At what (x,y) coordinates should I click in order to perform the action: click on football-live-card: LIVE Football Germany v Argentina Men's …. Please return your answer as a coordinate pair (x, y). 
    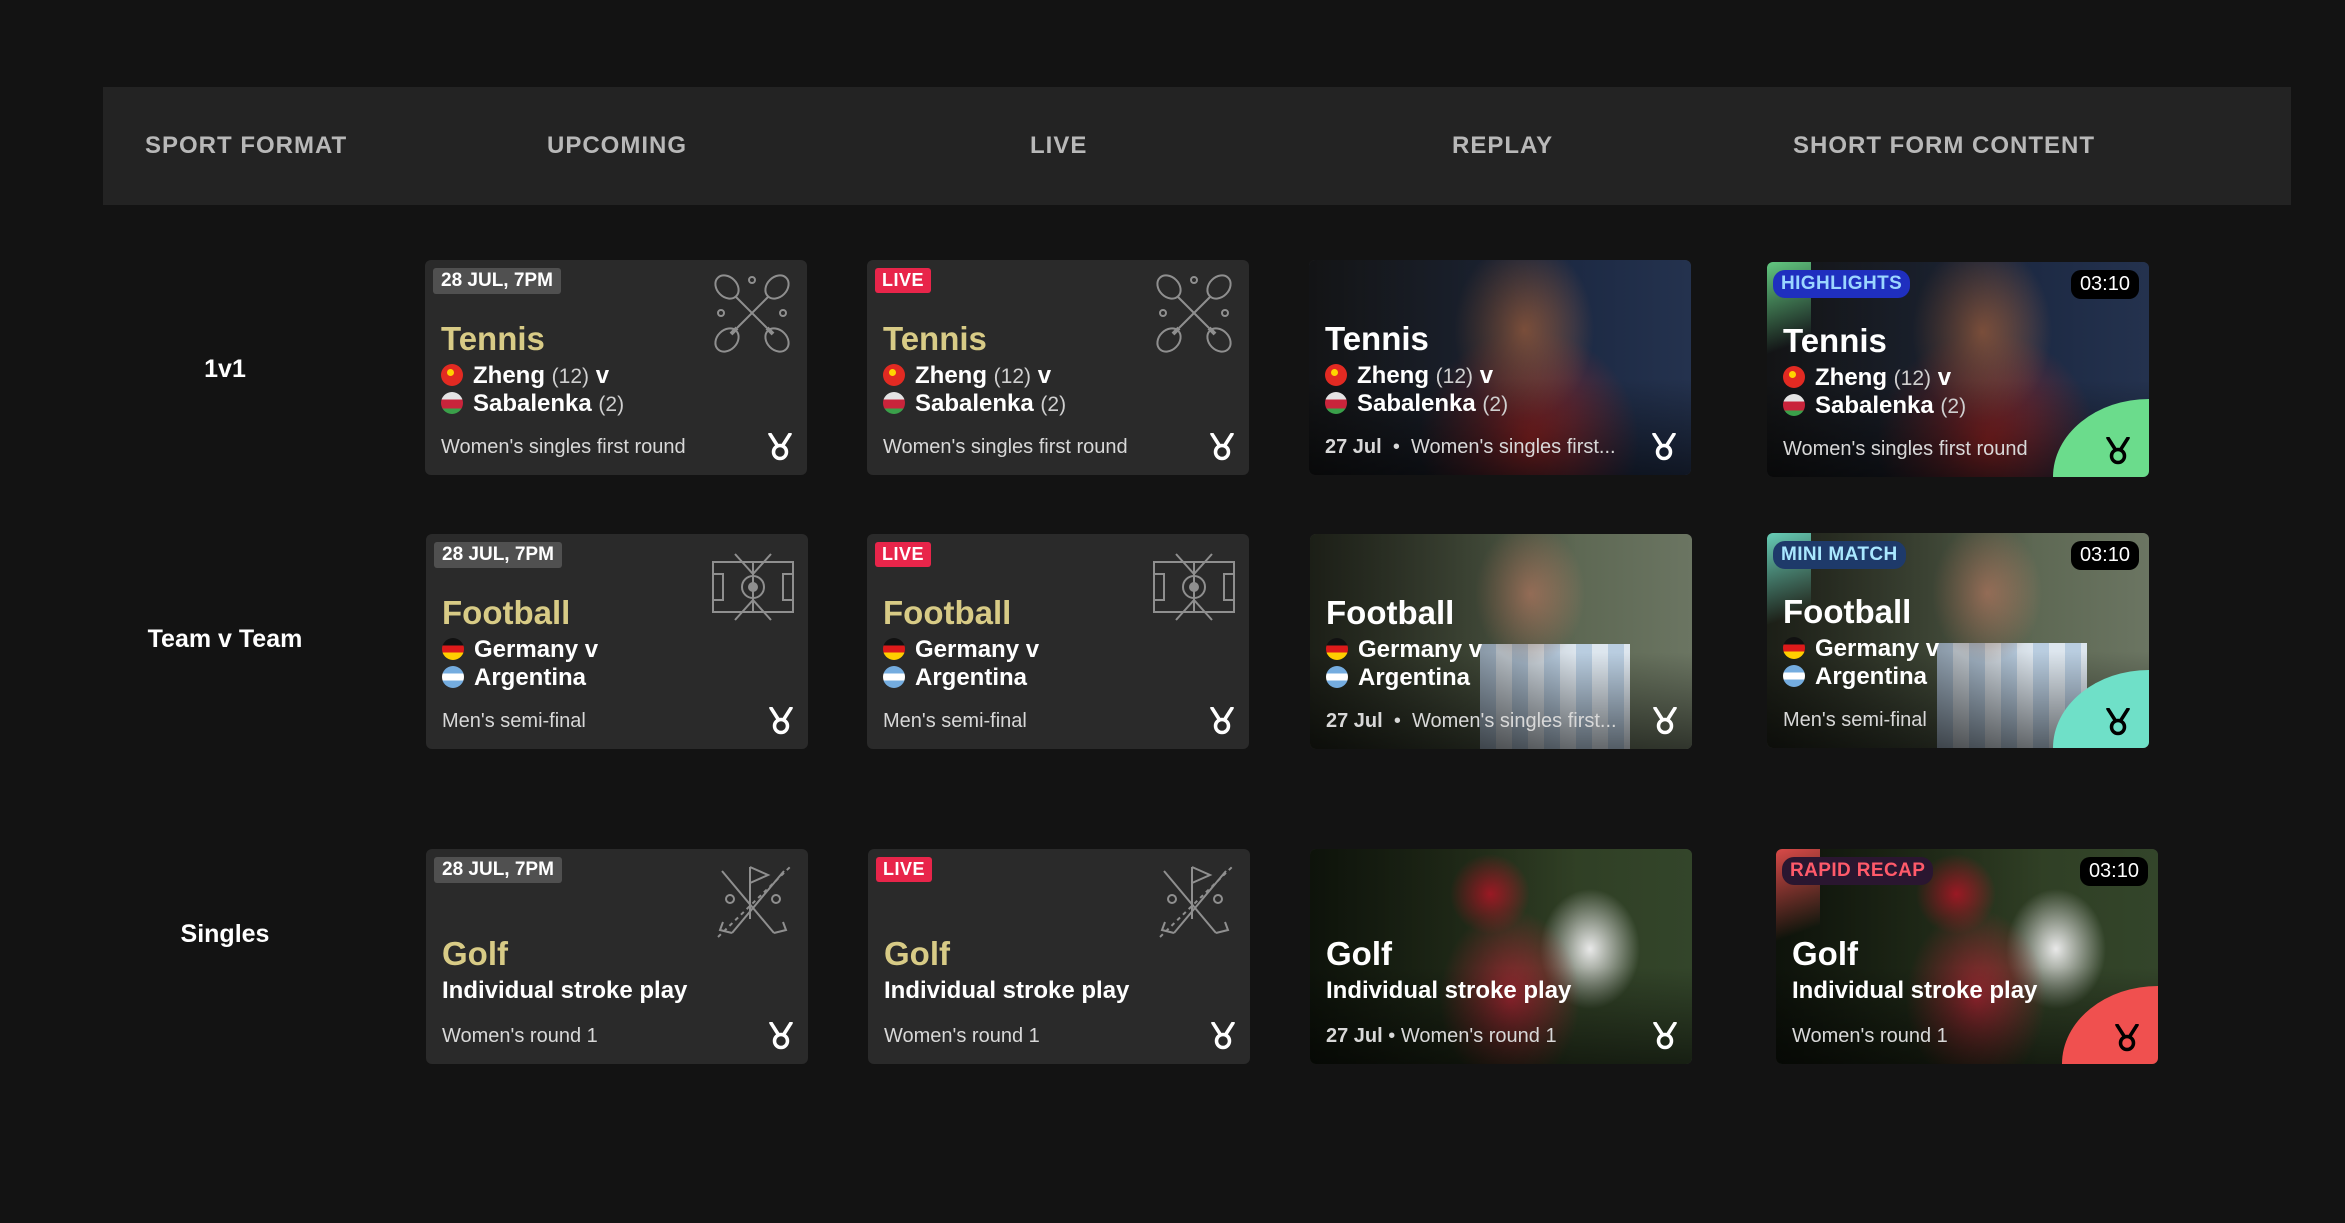
    Looking at the image, I should click on (1058, 641).